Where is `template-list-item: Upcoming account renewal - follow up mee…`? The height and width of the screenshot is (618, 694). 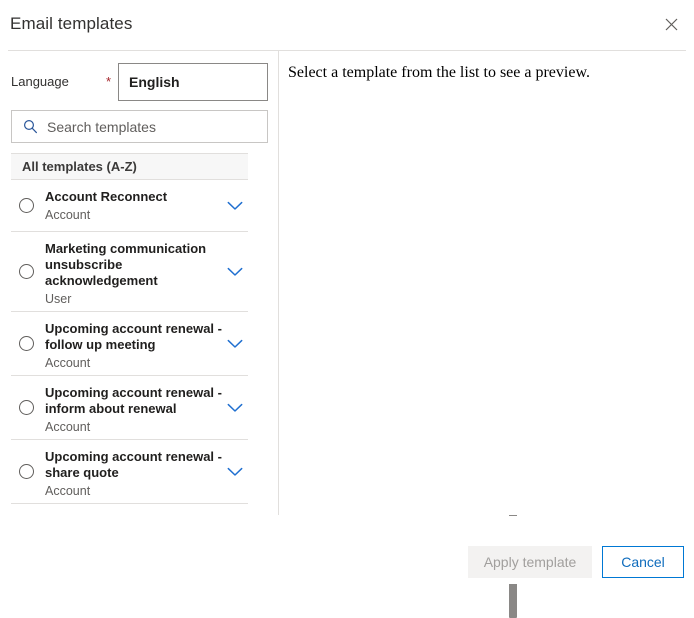 template-list-item: Upcoming account renewal - follow up mee… is located at coordinates (129, 344).